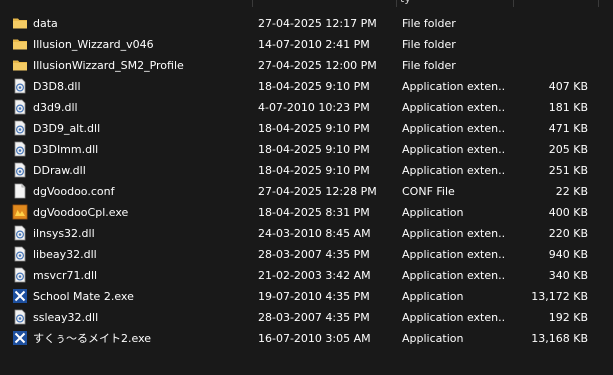 The height and width of the screenshot is (375, 613). What do you see at coordinates (66, 149) in the screenshot?
I see `file-name: D3DImm.dll` at bounding box center [66, 149].